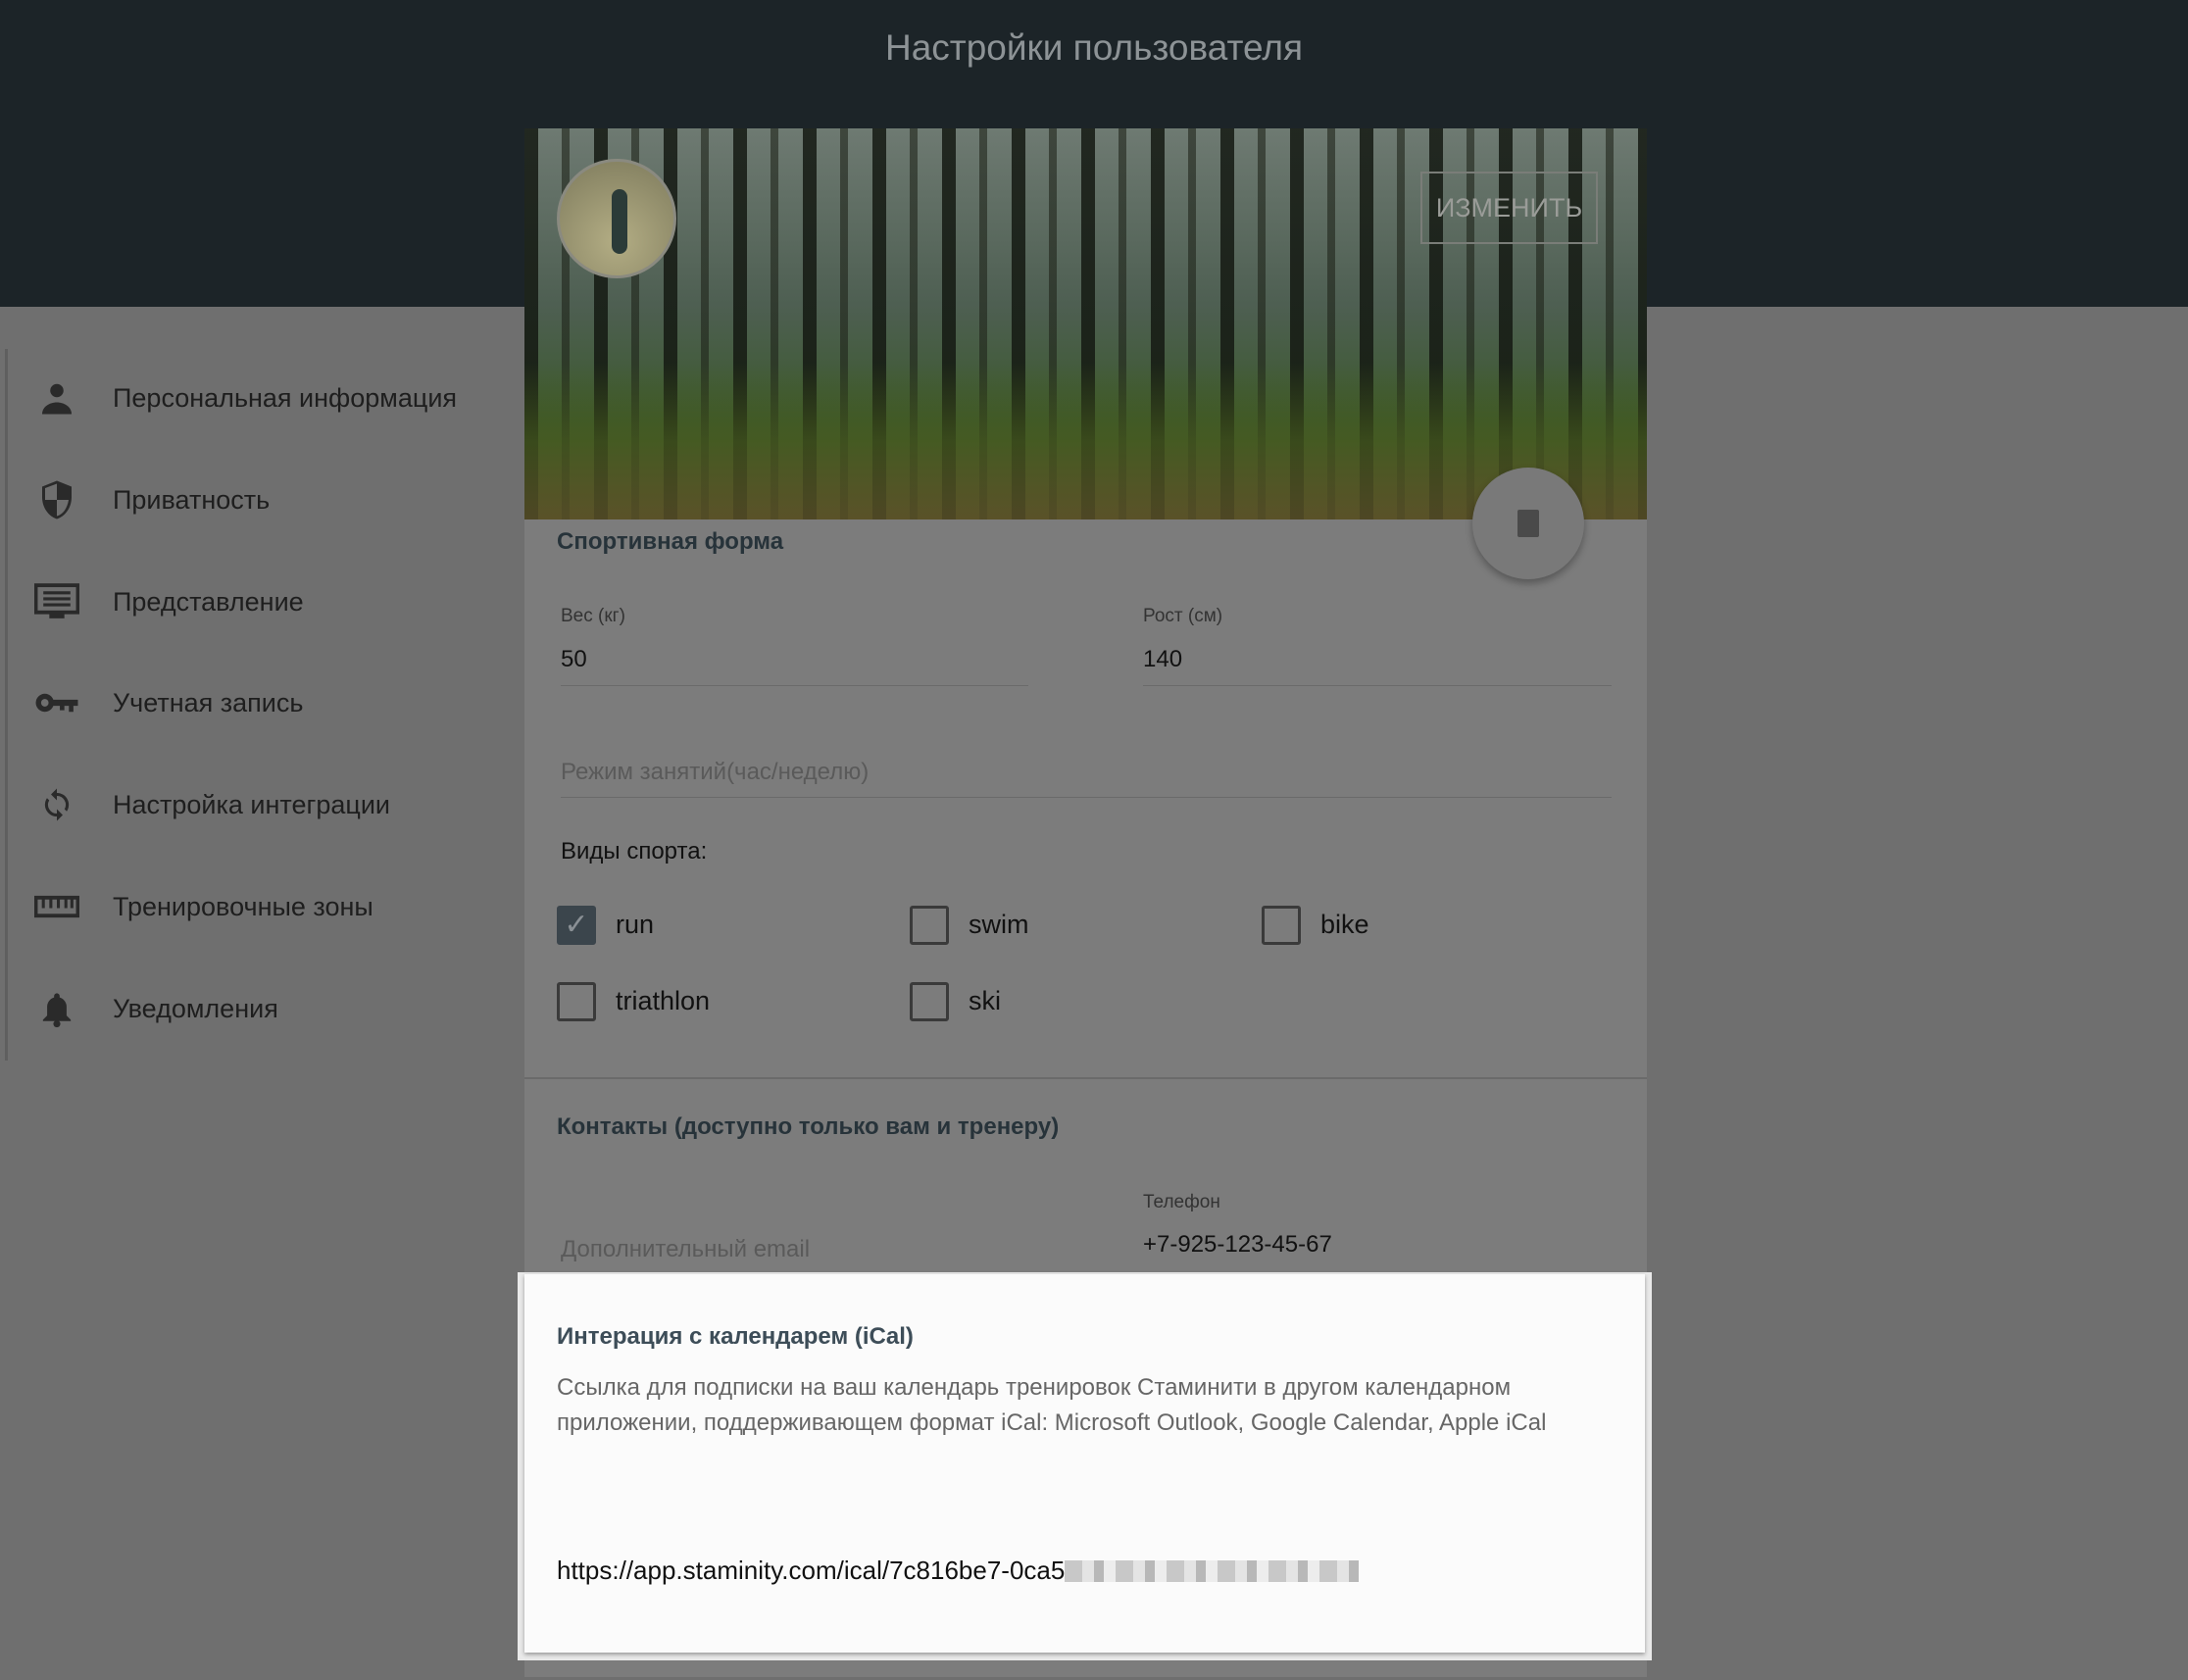 The width and height of the screenshot is (2188, 1680). I want to click on activity-underline, so click(1086, 797).